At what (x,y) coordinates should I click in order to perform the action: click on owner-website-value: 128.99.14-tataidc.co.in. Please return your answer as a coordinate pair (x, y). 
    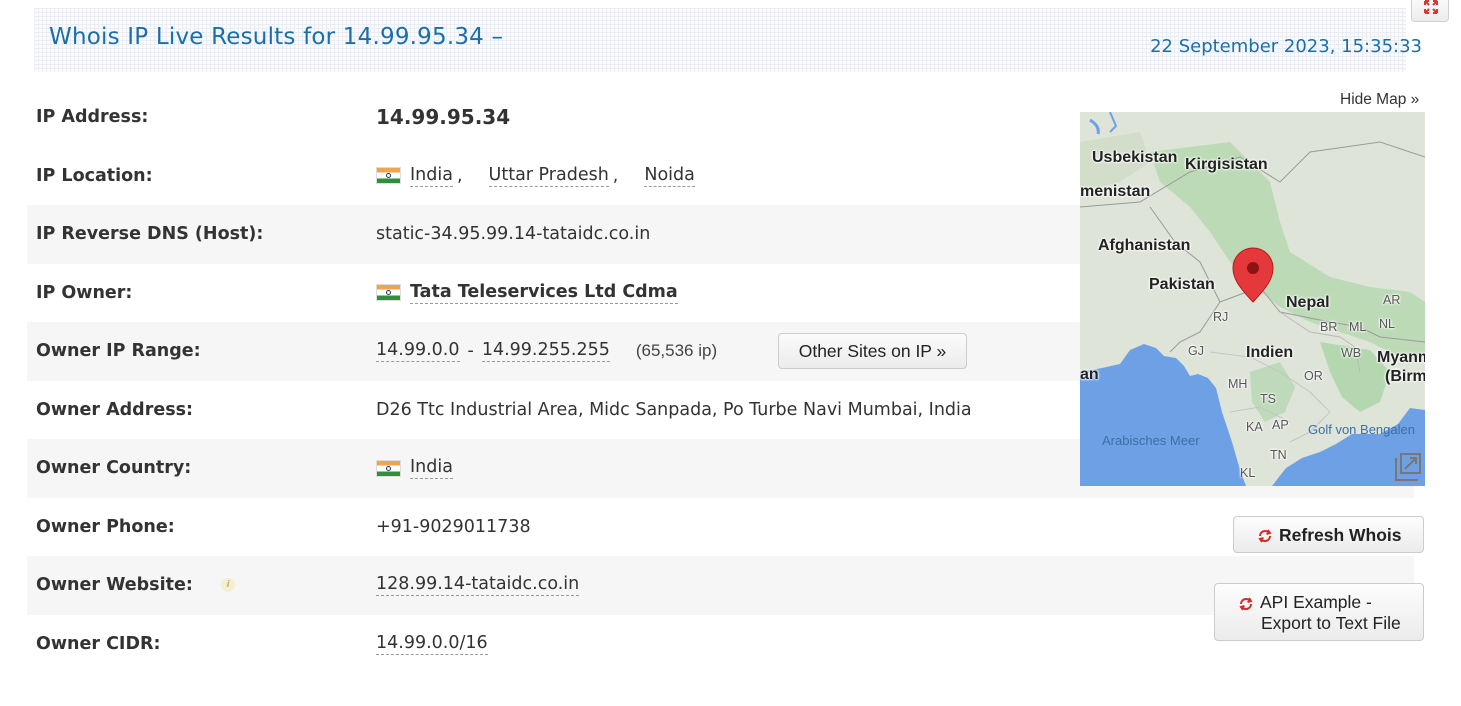
    Looking at the image, I should click on (478, 585).